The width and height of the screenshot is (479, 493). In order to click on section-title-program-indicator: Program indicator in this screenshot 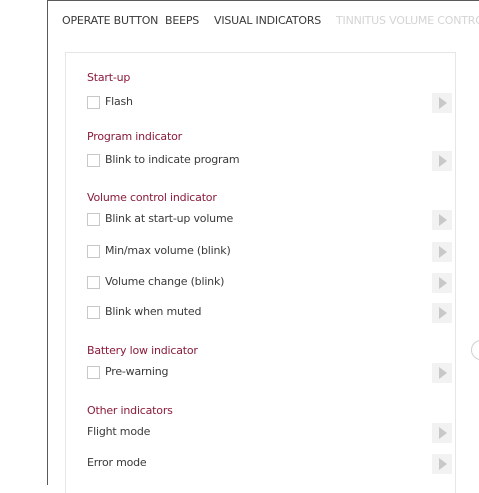, I will do `click(134, 136)`.